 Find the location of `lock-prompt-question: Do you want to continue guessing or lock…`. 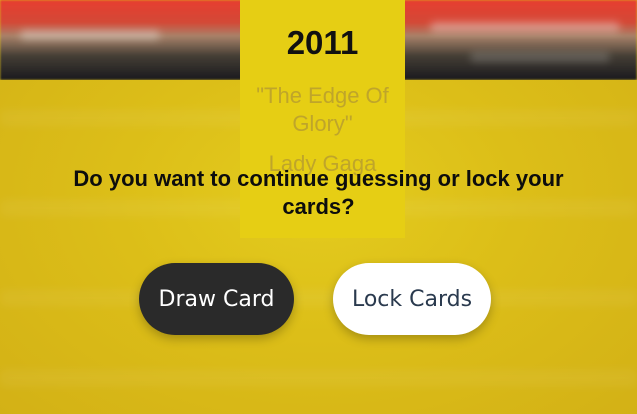

lock-prompt-question: Do you want to continue guessing or lock… is located at coordinates (318, 192).